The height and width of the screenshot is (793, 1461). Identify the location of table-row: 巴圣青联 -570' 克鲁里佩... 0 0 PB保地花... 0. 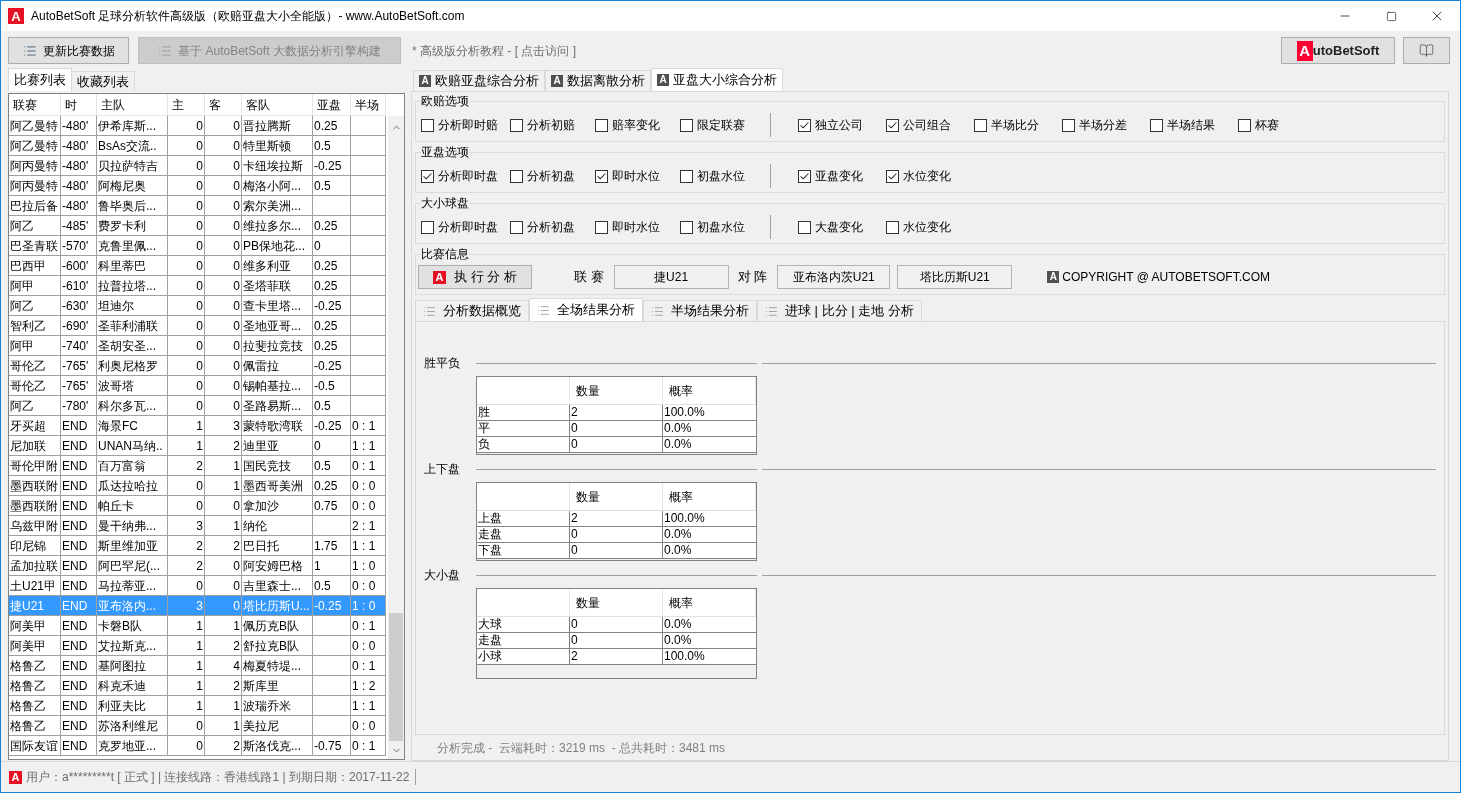
(198, 246).